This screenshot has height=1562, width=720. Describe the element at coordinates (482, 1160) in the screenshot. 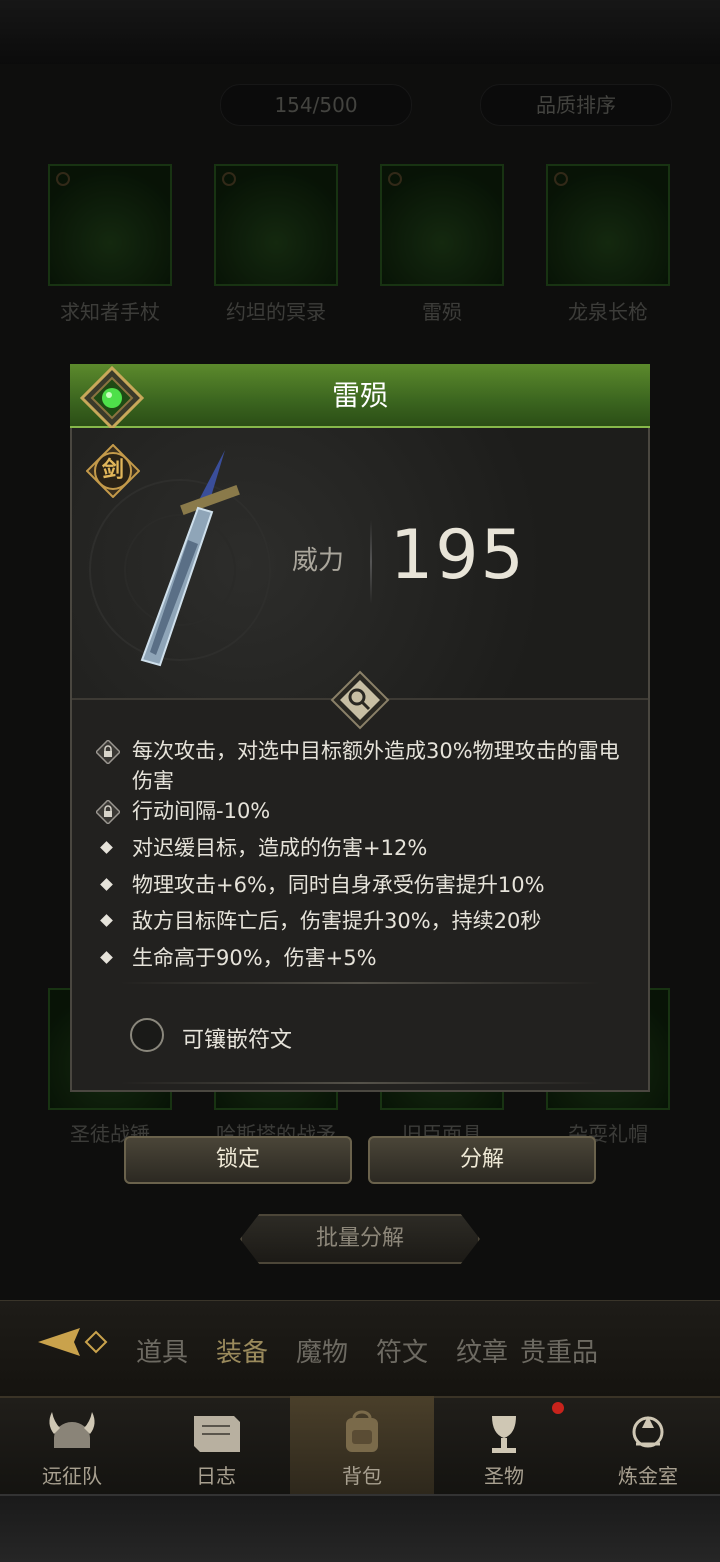

I see `decompose-button: 分解` at that location.